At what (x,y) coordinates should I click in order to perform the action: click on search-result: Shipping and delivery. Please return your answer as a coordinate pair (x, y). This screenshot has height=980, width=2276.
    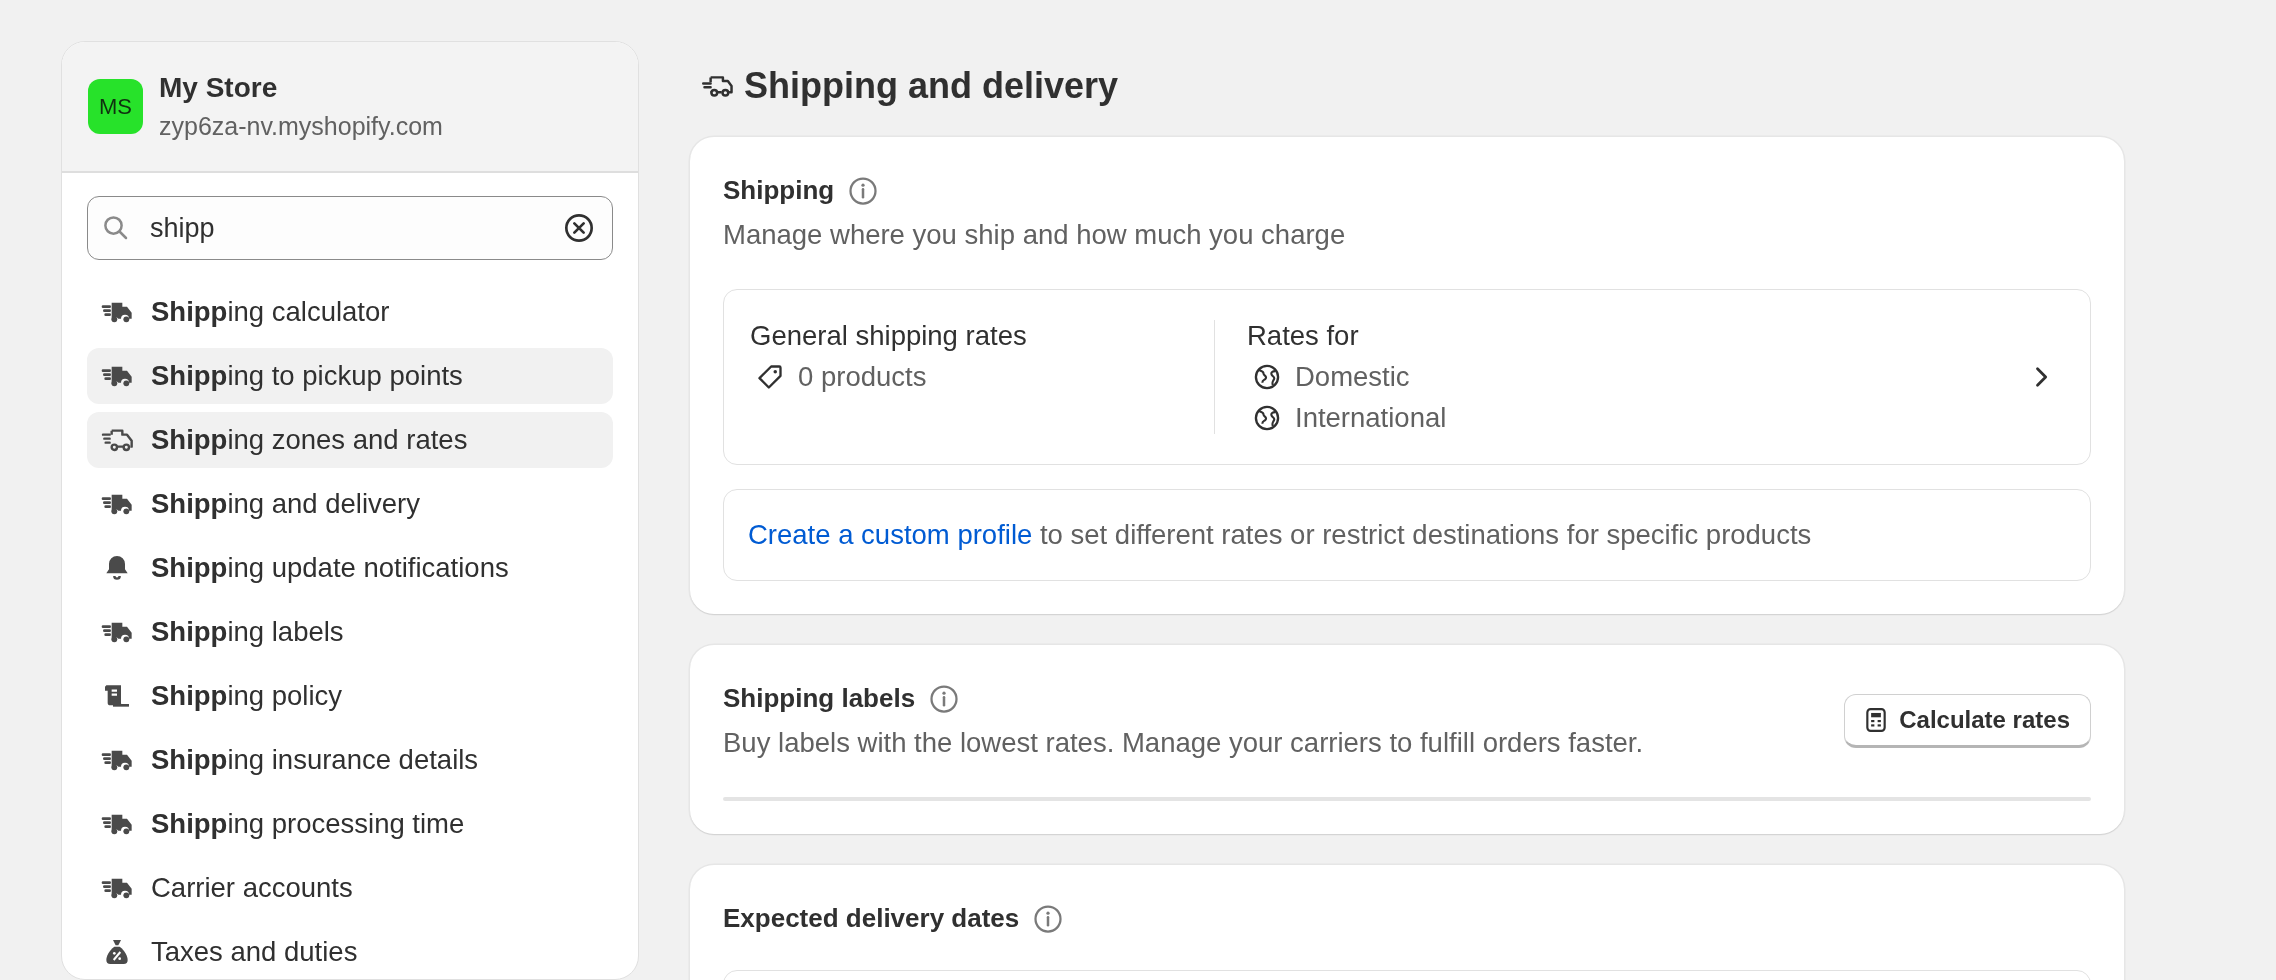
    Looking at the image, I should click on (350, 504).